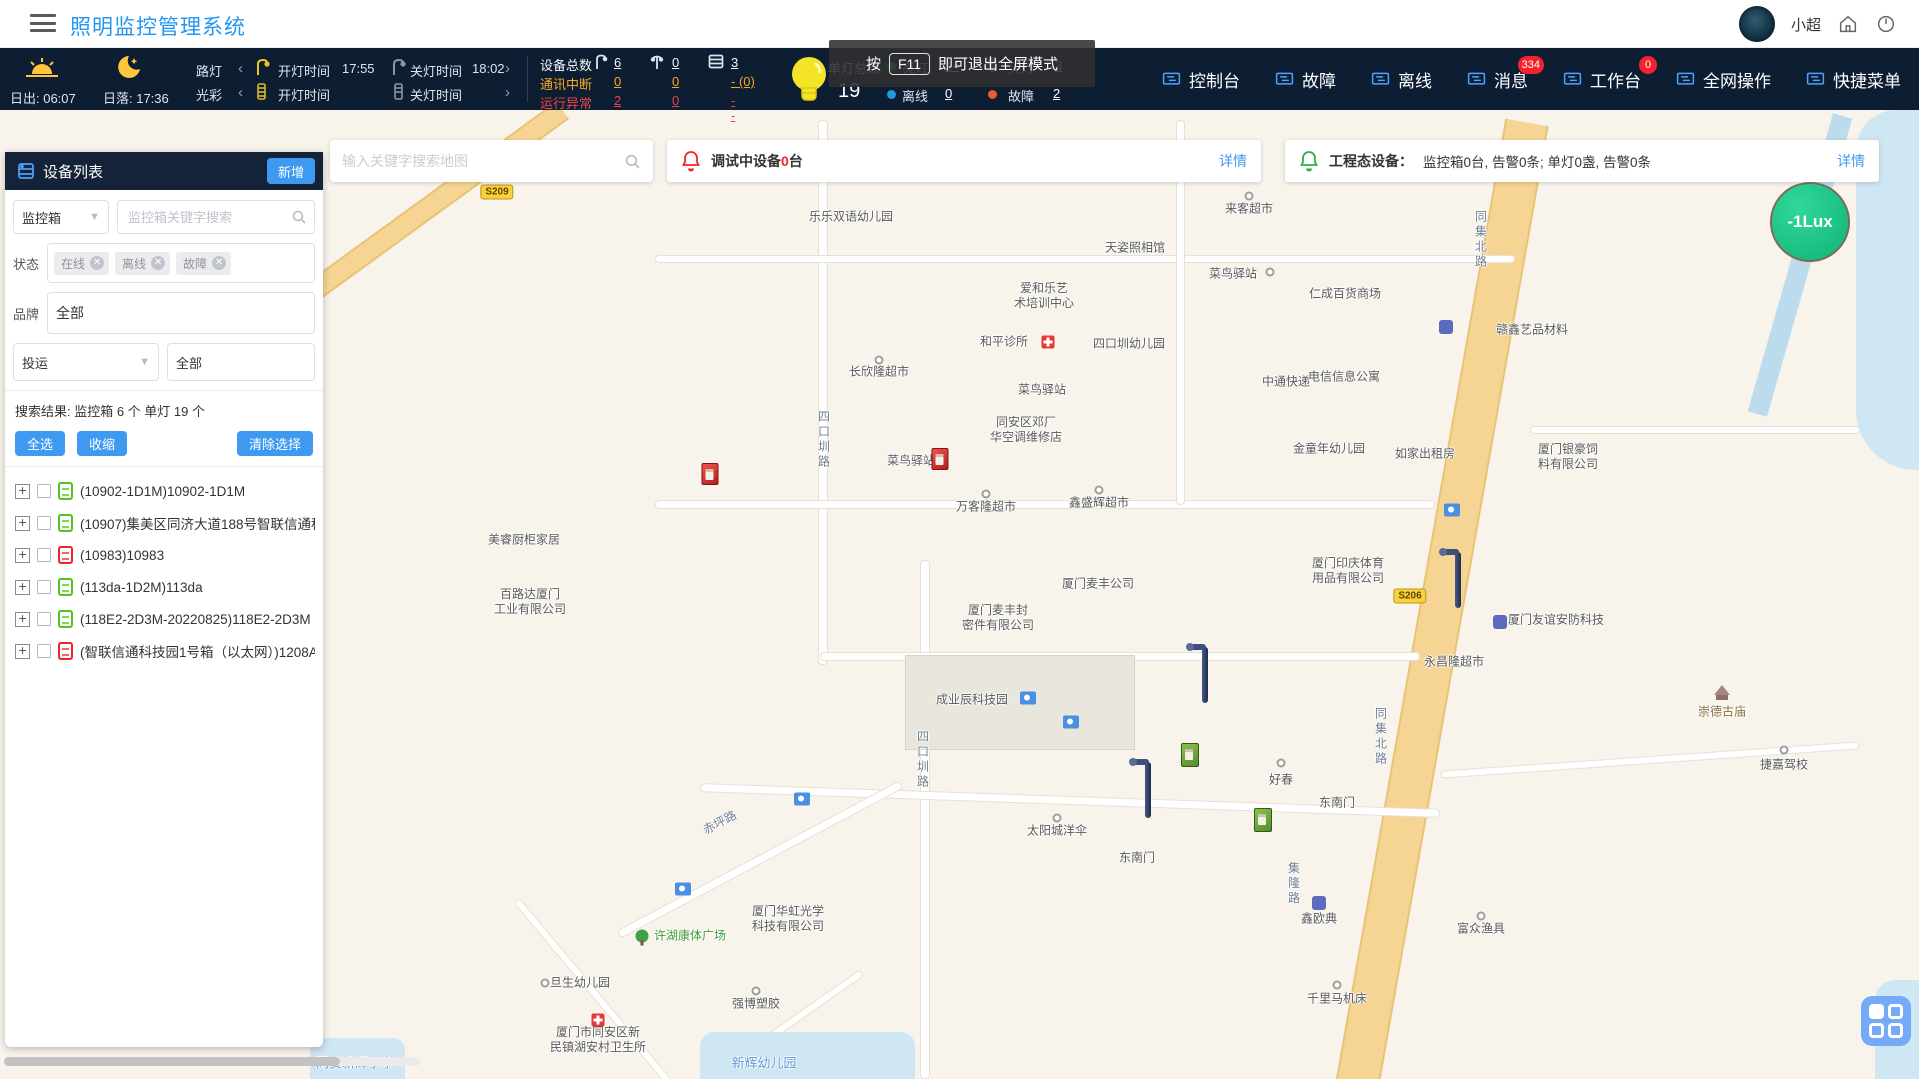 This screenshot has height=1079, width=1919. I want to click on scrollbar-thumb, so click(172, 1061).